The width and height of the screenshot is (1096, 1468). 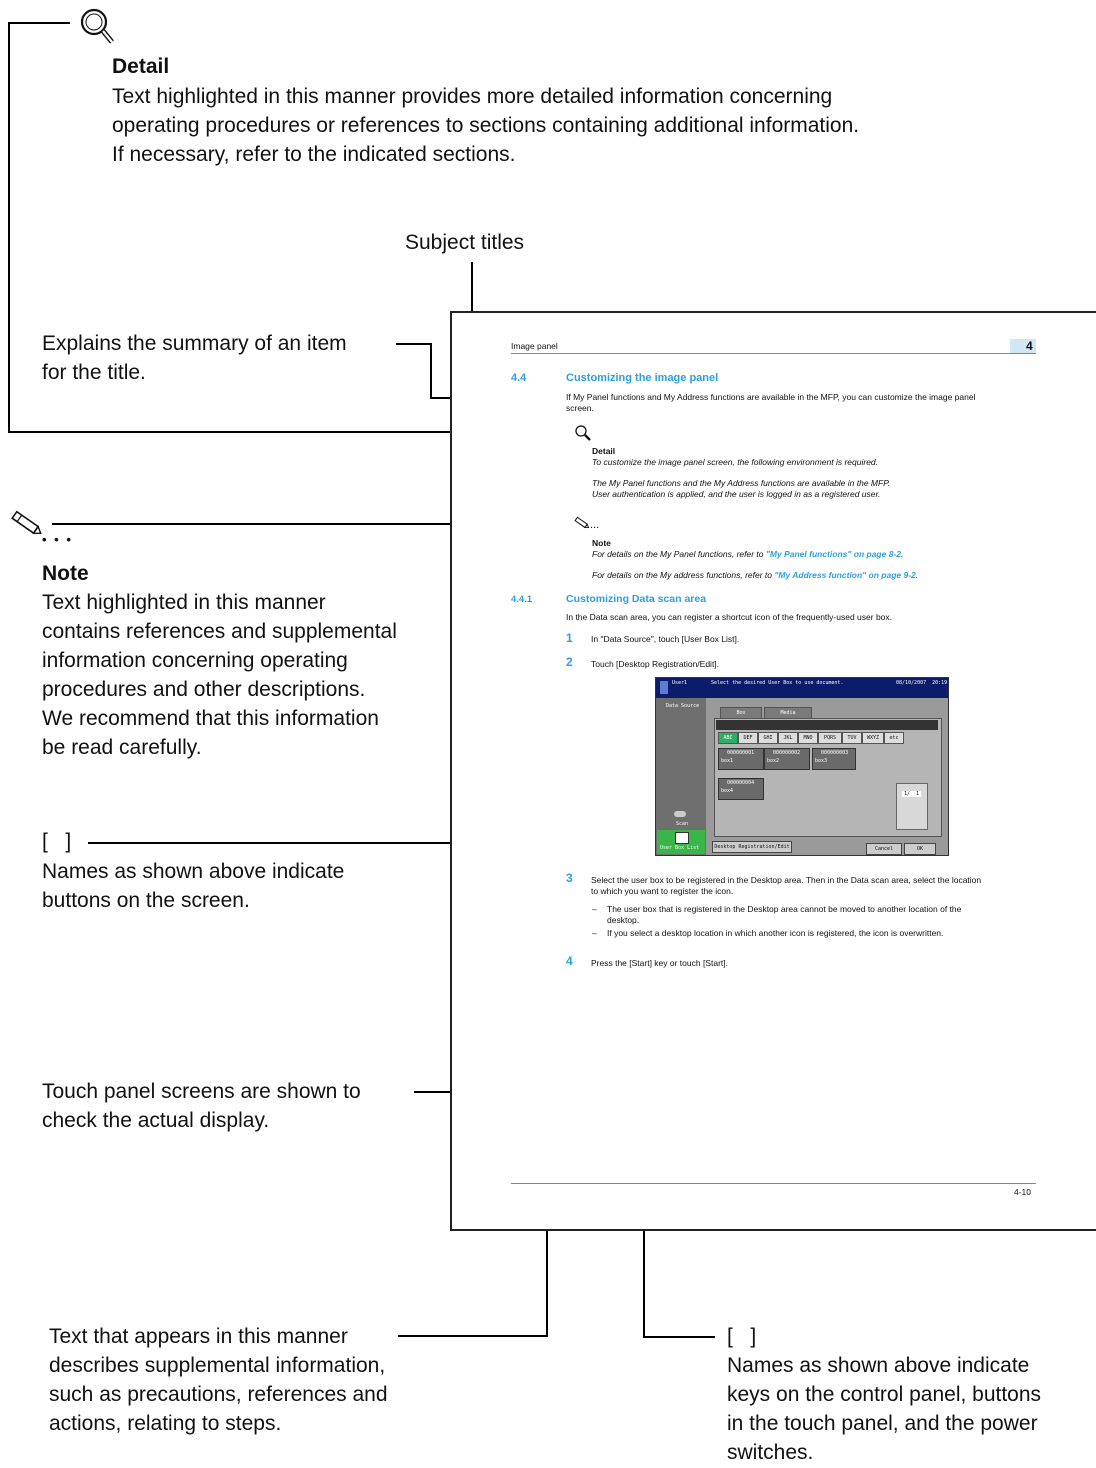 What do you see at coordinates (884, 849) in the screenshot?
I see `tp-cancel-button: Cancel` at bounding box center [884, 849].